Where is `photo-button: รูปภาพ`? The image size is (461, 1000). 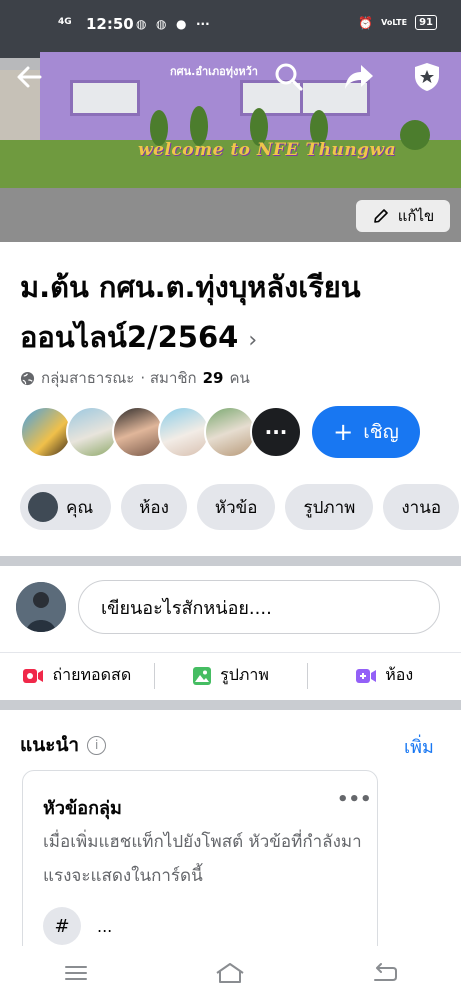
photo-button: รูปภาพ is located at coordinates (230, 675).